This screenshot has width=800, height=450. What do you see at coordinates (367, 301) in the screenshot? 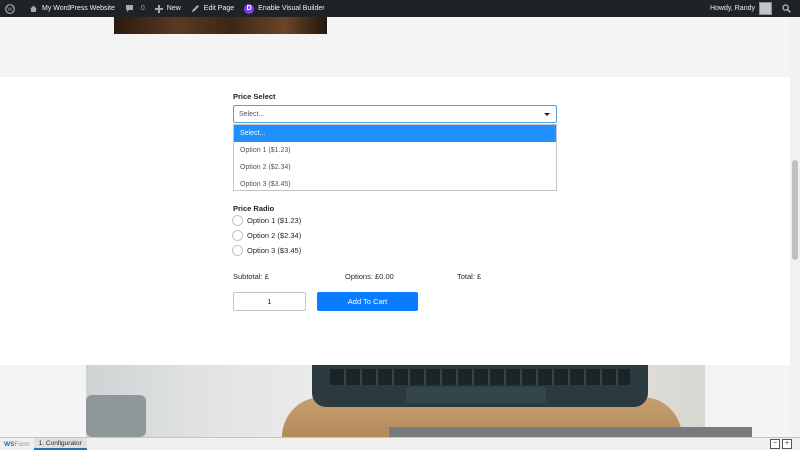
I see `add-to-cart-button: Add To Cart` at bounding box center [367, 301].